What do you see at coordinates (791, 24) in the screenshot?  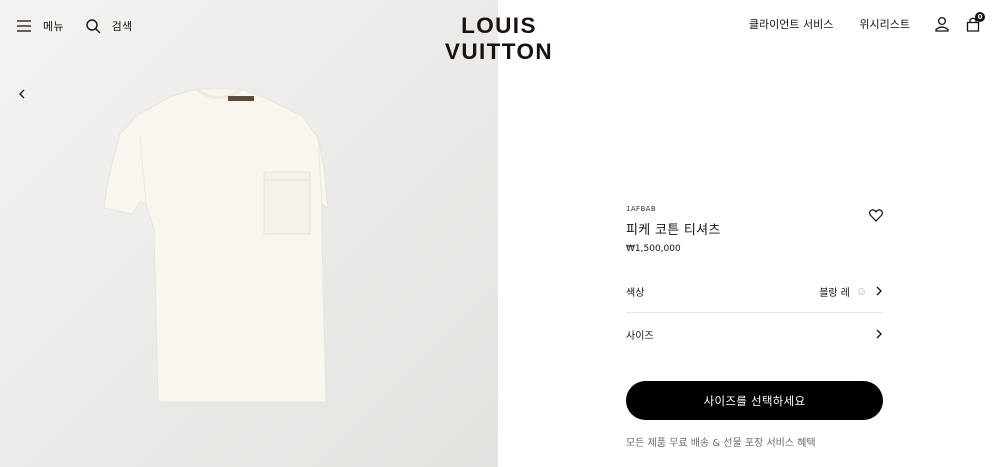 I see `client-services-link: 클라이언트 서비스` at bounding box center [791, 24].